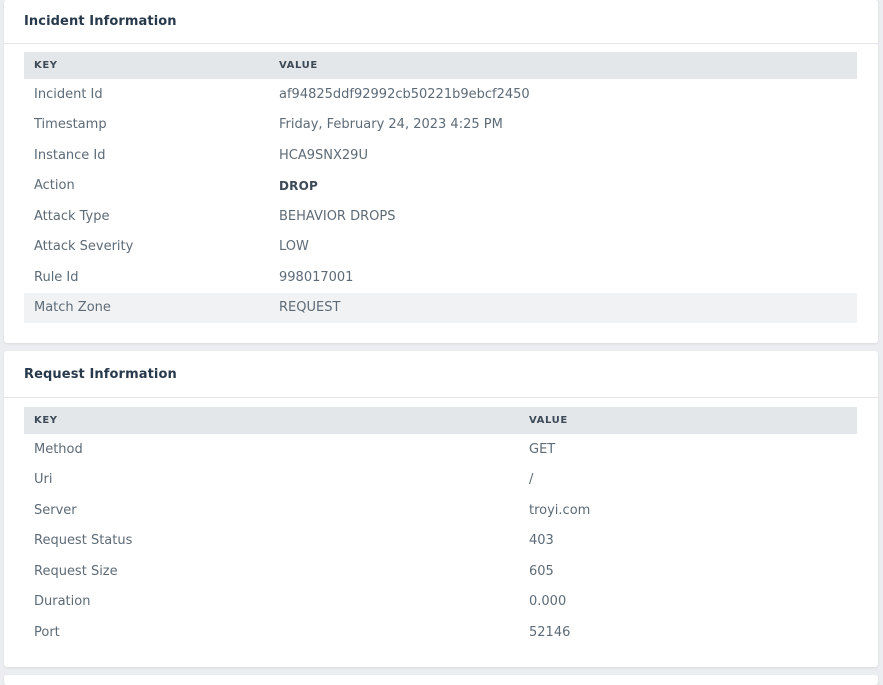  Describe the element at coordinates (542, 449) in the screenshot. I see `method-value: GET` at that location.